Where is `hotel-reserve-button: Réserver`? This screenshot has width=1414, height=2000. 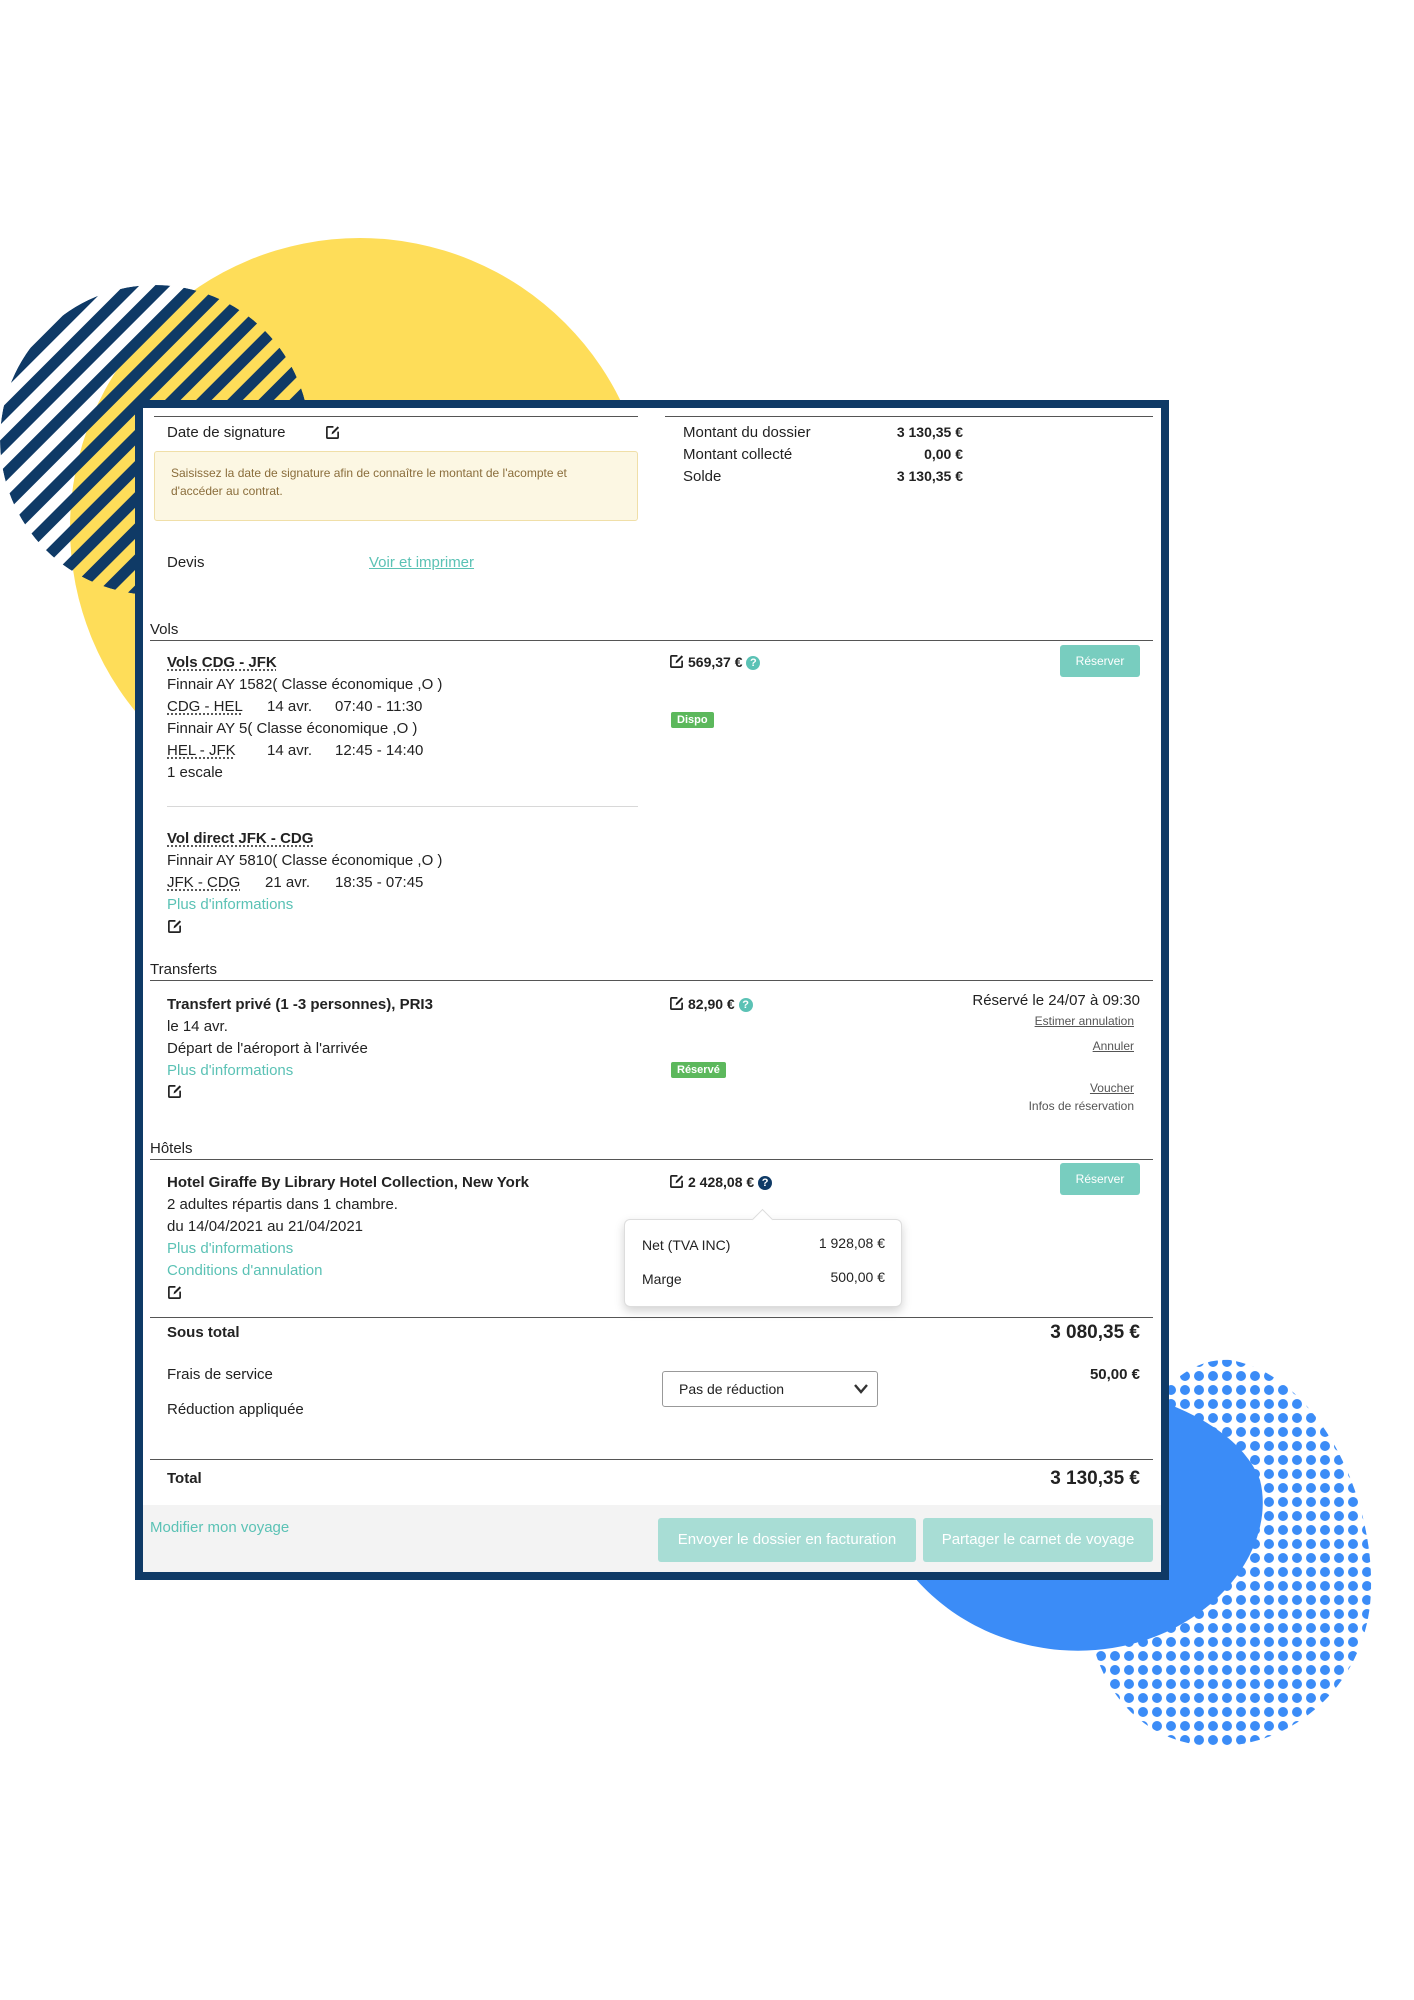
hotel-reserve-button: Réserver is located at coordinates (1100, 1179).